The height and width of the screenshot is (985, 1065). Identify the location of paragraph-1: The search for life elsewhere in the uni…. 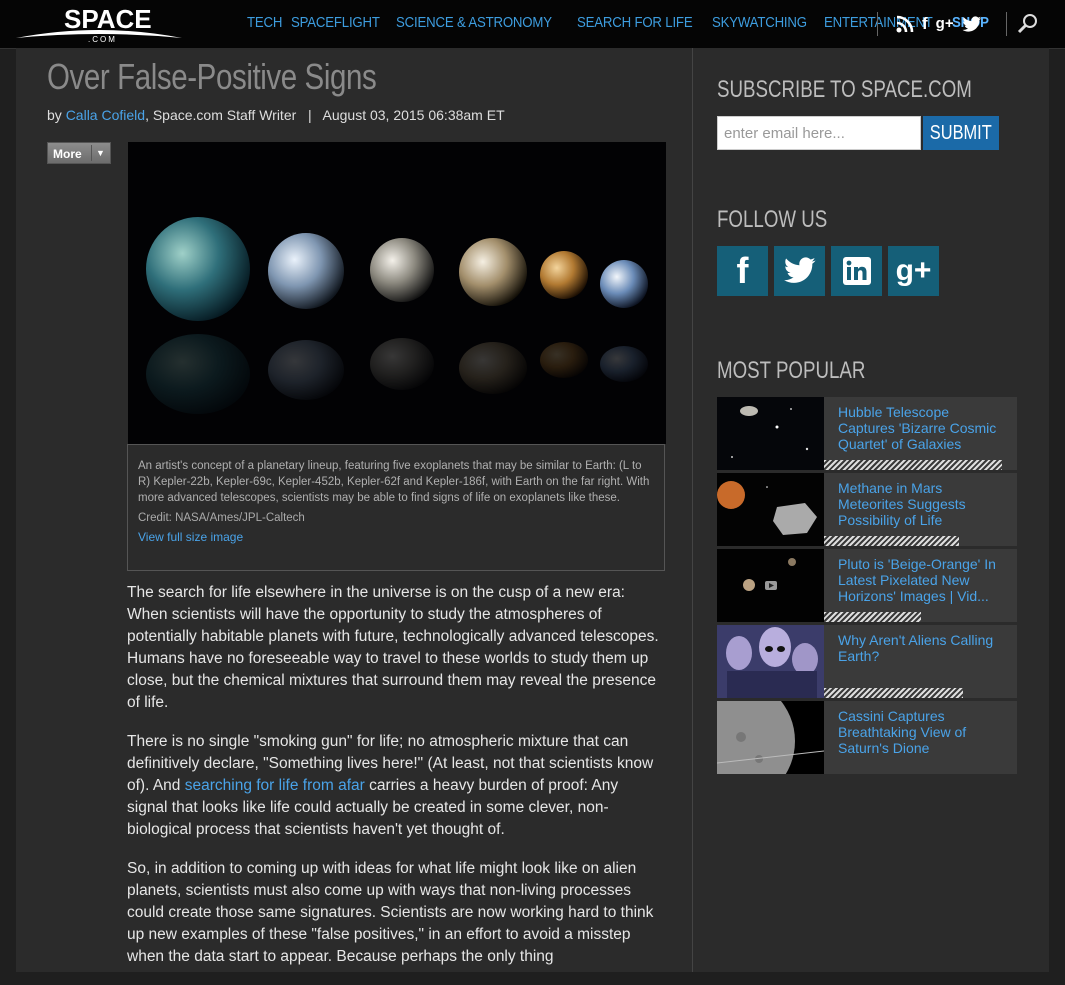
(393, 647).